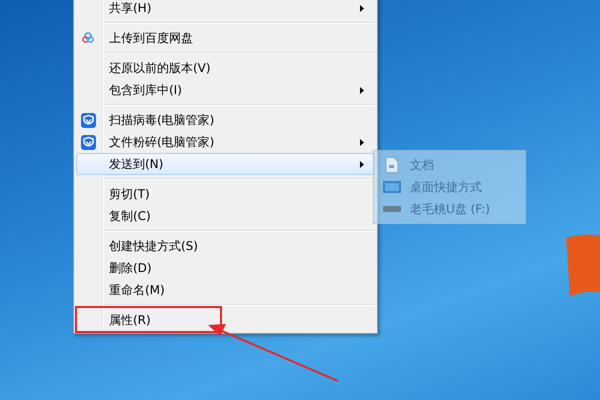 The height and width of the screenshot is (400, 600). Describe the element at coordinates (392, 187) in the screenshot. I see `monitor-icon` at that location.